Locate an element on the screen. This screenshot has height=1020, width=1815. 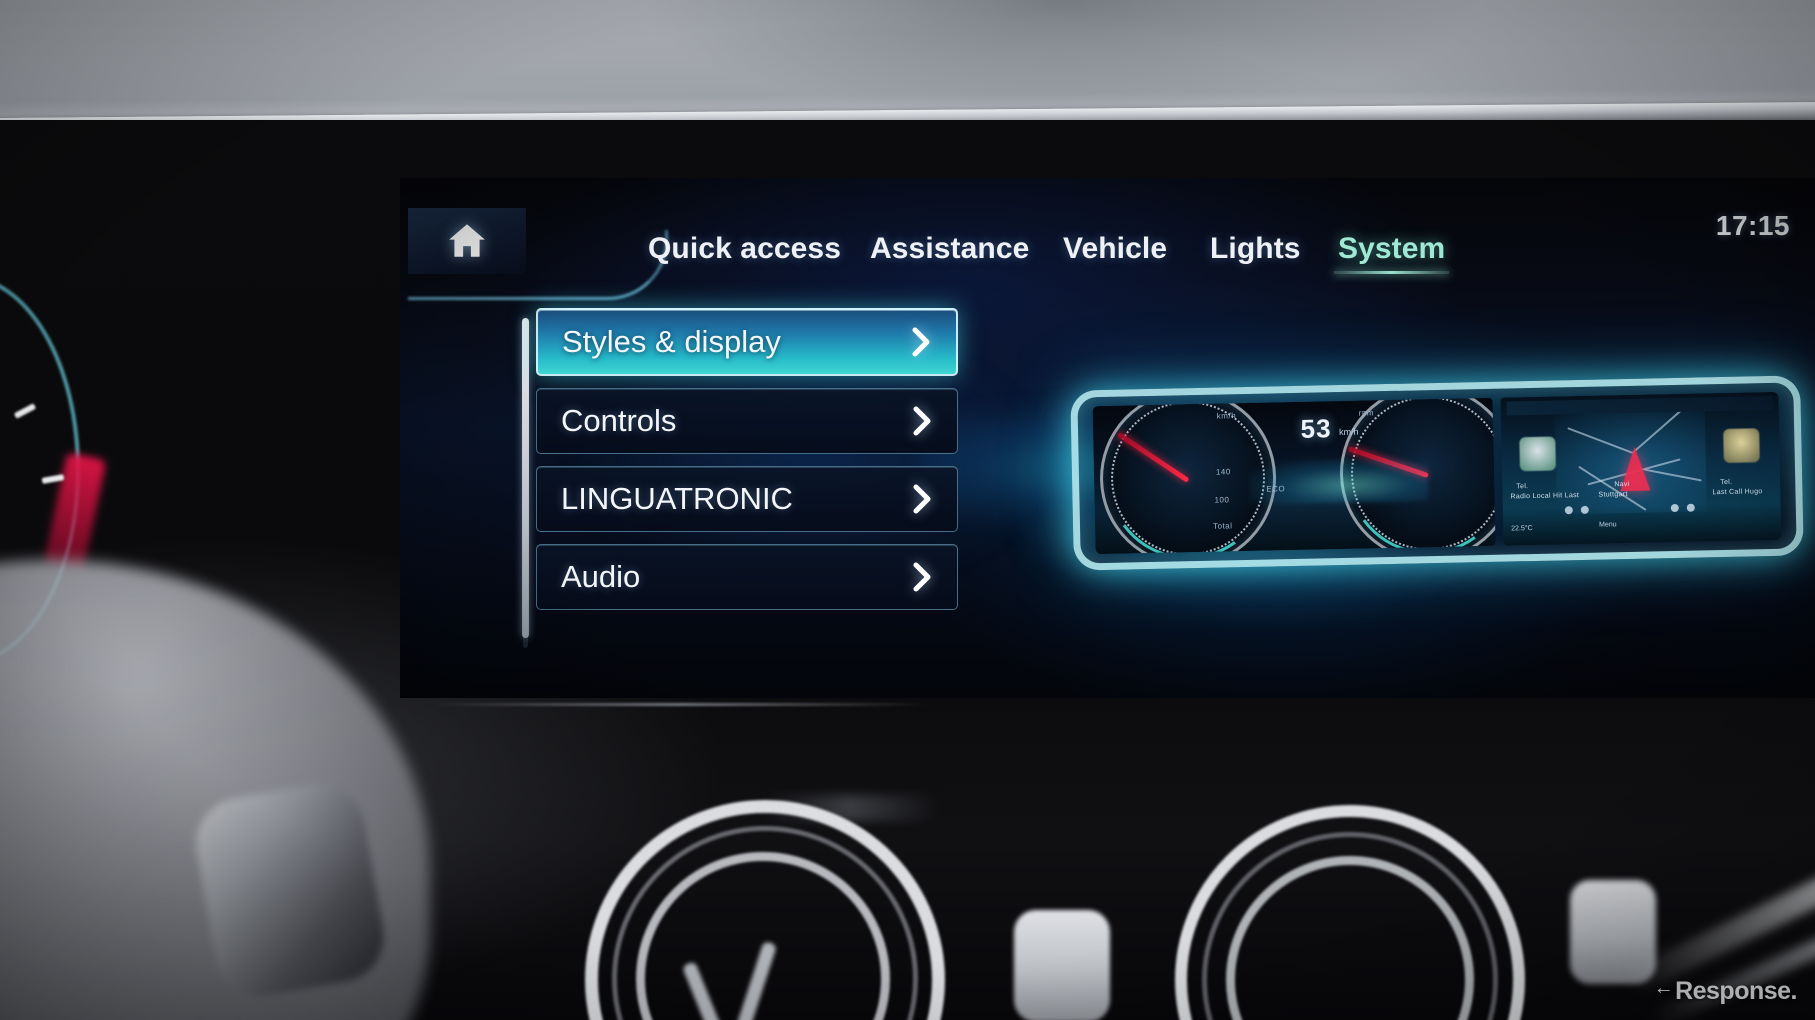
cluster-center-glow is located at coordinates (1339, 481).